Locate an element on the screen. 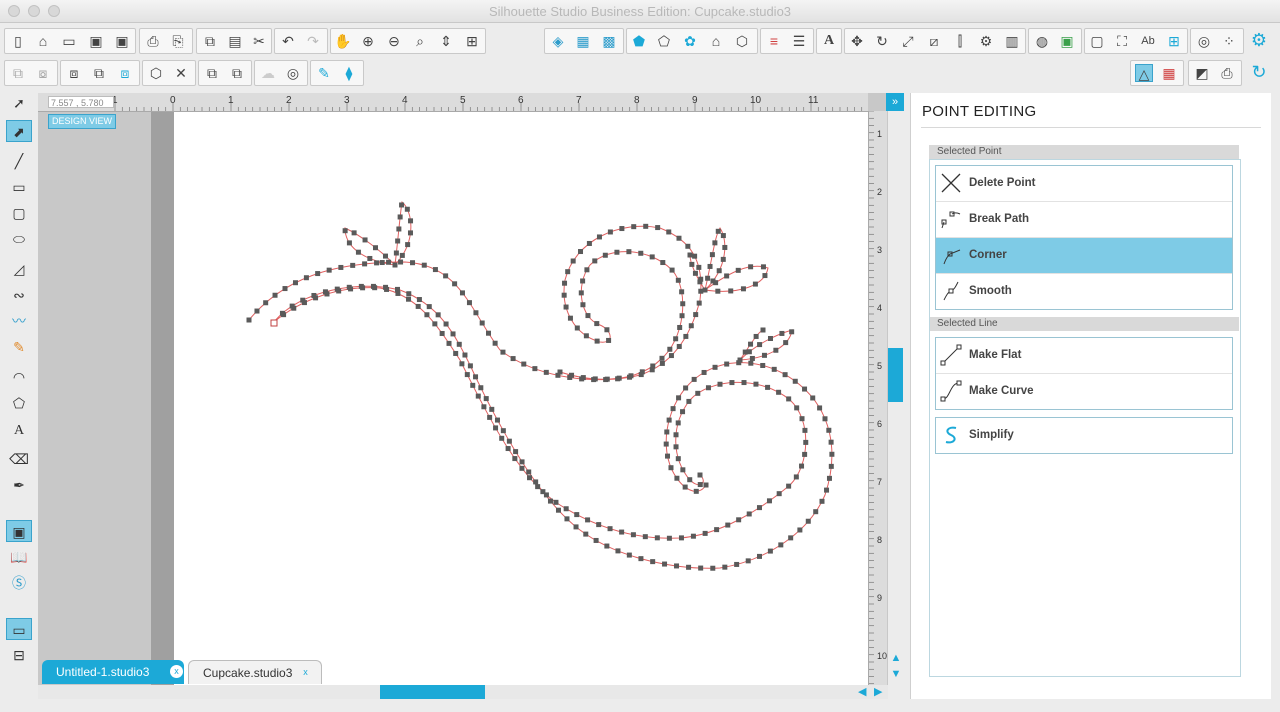 The height and width of the screenshot is (712, 1280). save-library-icon: ▣ is located at coordinates (122, 41).